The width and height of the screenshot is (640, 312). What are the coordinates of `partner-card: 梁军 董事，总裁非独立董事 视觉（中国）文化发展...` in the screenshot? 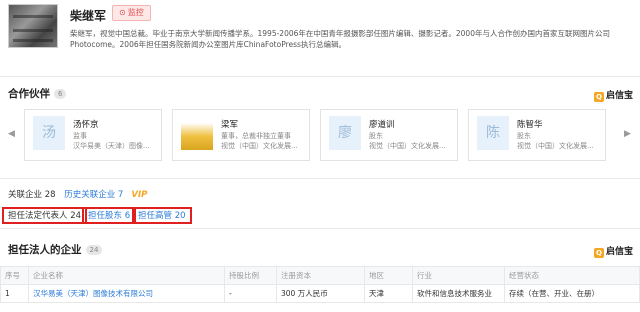 It's located at (241, 135).